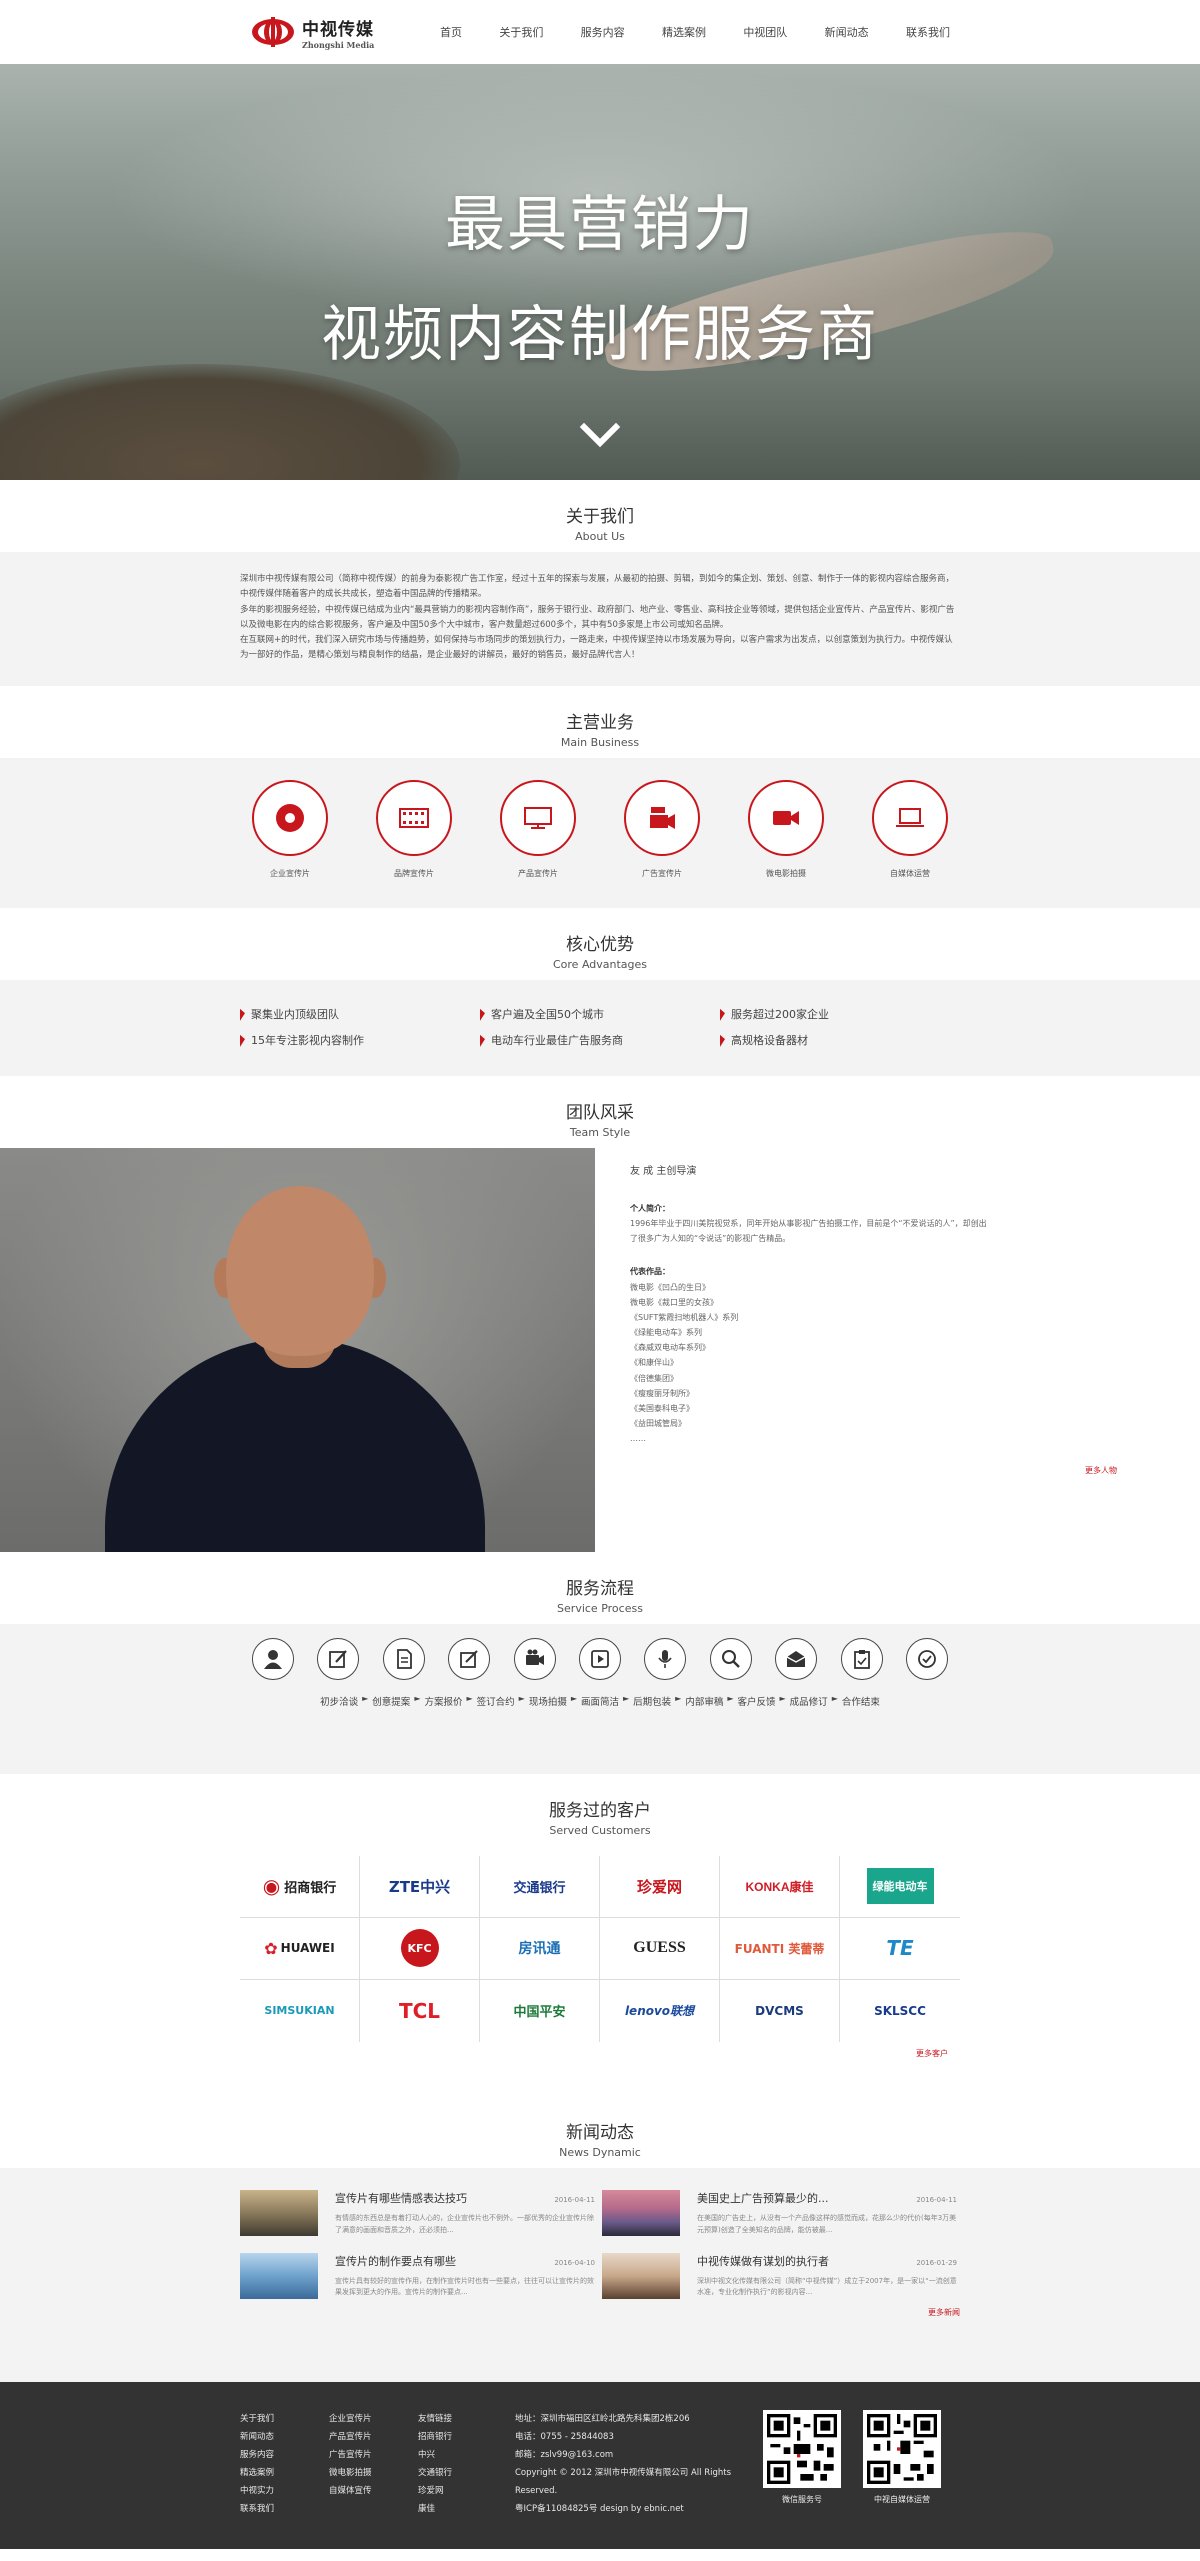  I want to click on about-title: 关于我们 About Us, so click(600, 516).